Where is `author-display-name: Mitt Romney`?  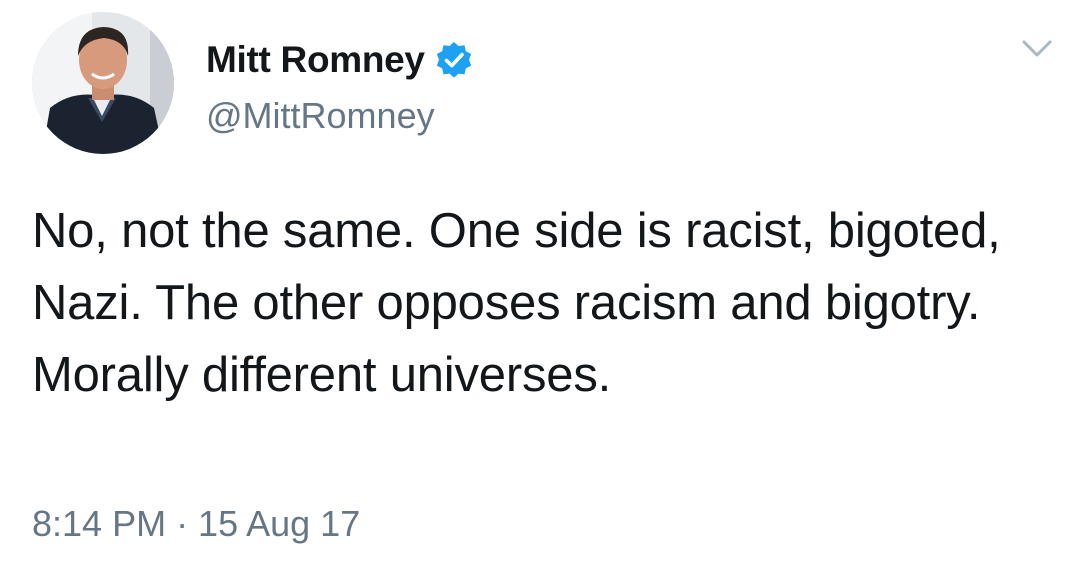 author-display-name: Mitt Romney is located at coordinates (315, 60).